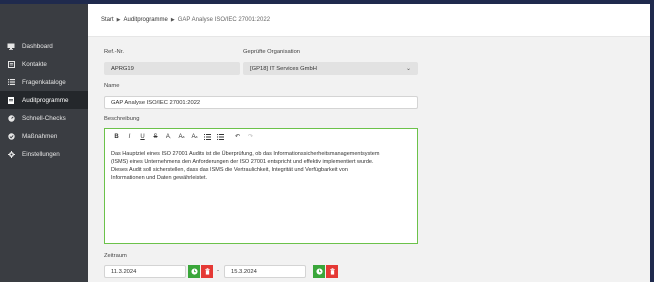 The image size is (654, 282). Describe the element at coordinates (172, 68) in the screenshot. I see `ref-field: APRG19` at that location.